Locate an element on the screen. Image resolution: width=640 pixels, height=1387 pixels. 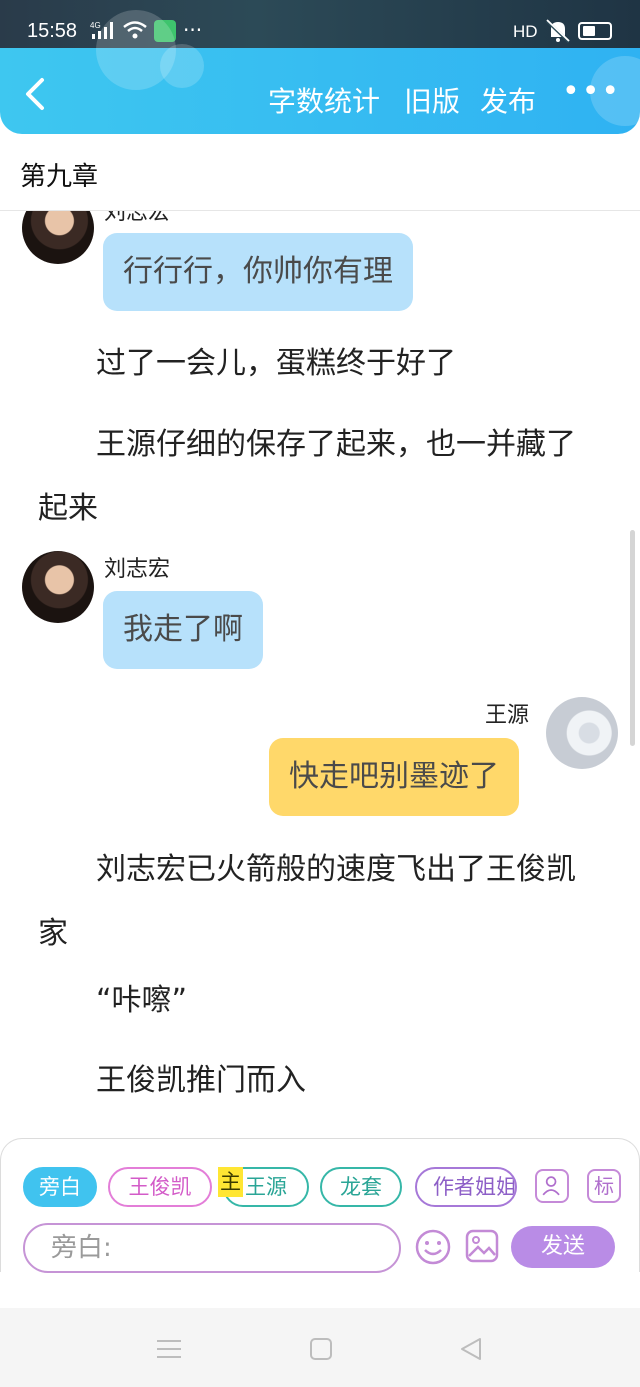
publish-button: 发布 is located at coordinates (508, 100).